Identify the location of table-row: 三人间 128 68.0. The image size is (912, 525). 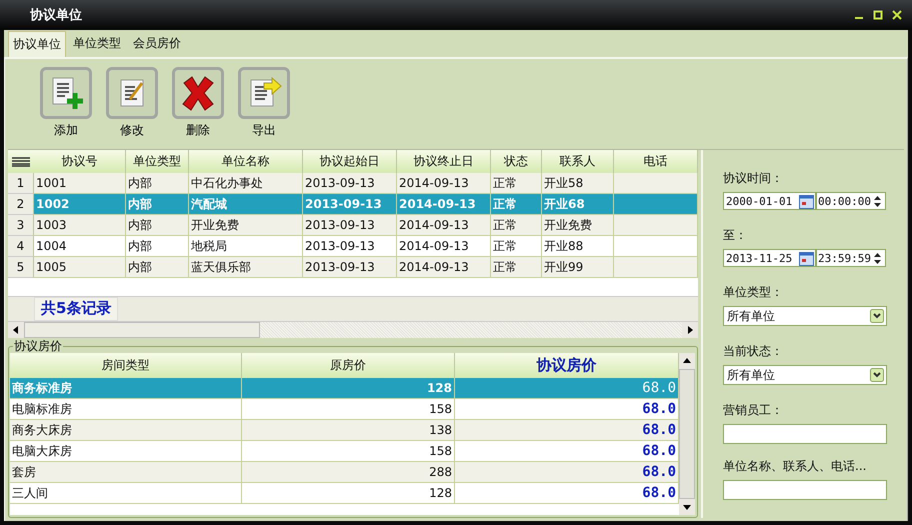
(344, 493).